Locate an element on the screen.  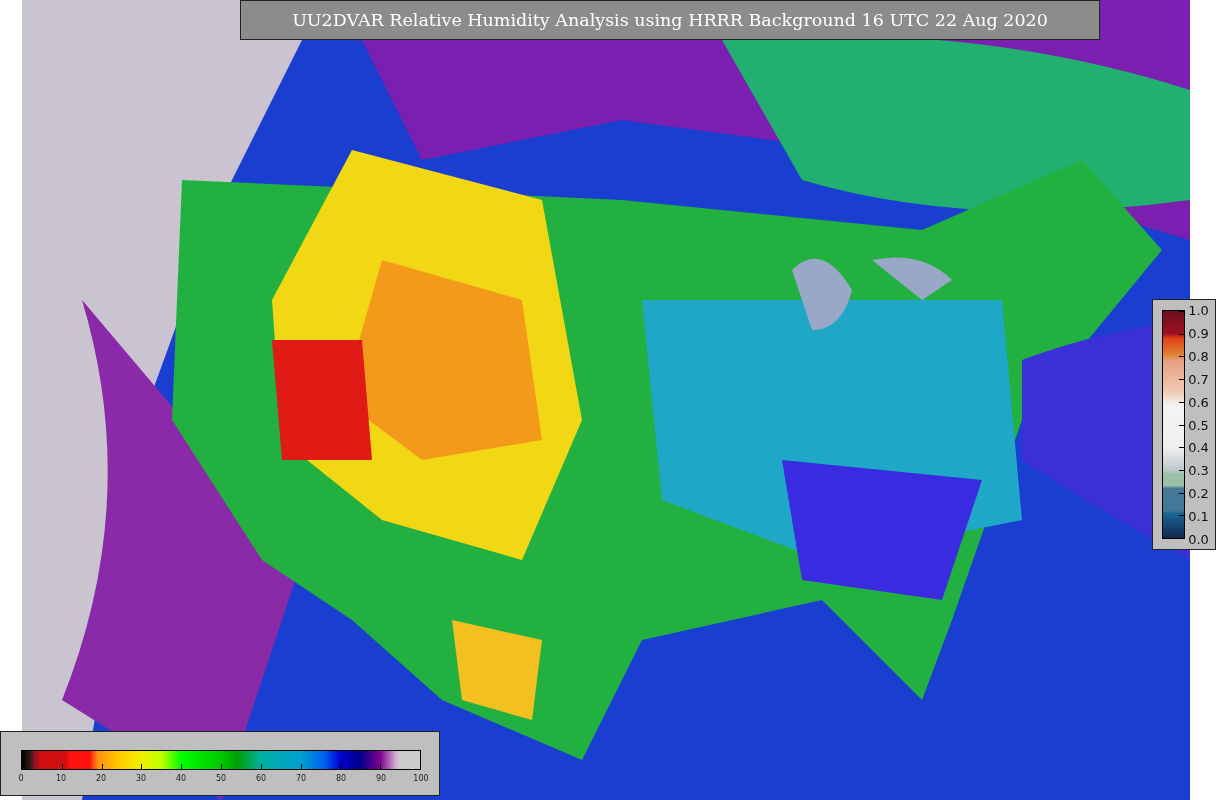
tick-label: 50 is located at coordinates (221, 778).